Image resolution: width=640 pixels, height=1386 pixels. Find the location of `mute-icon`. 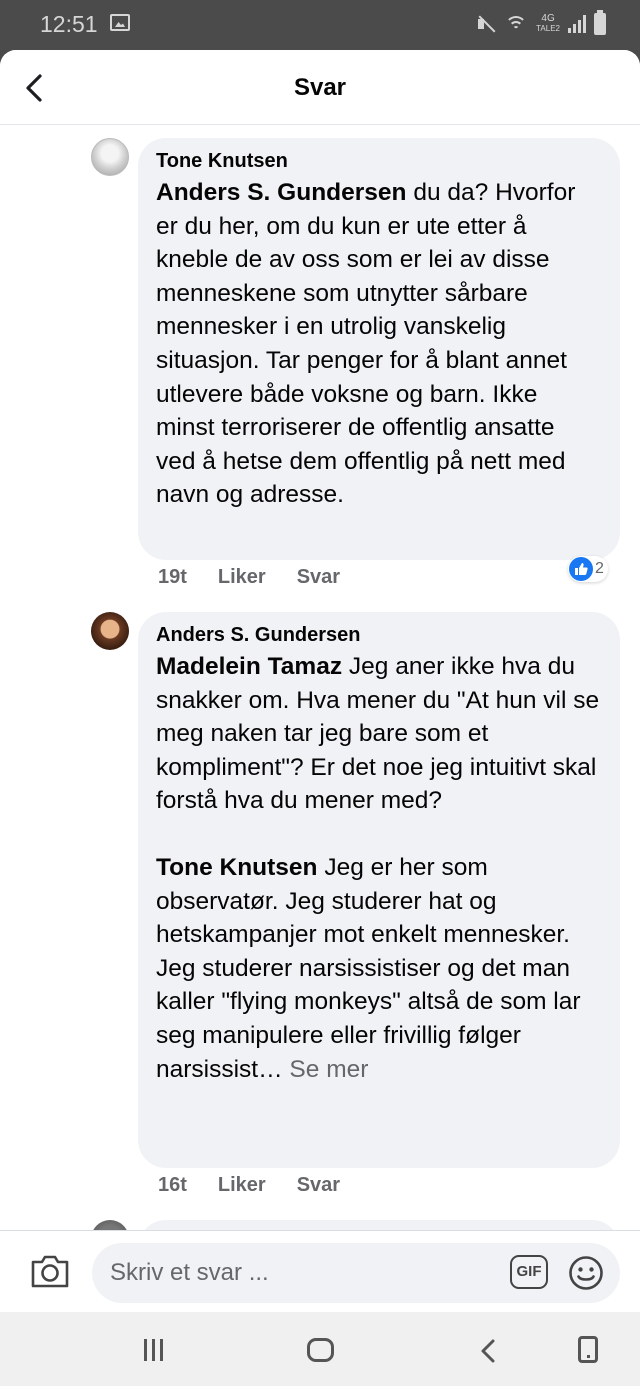

mute-icon is located at coordinates (486, 24).